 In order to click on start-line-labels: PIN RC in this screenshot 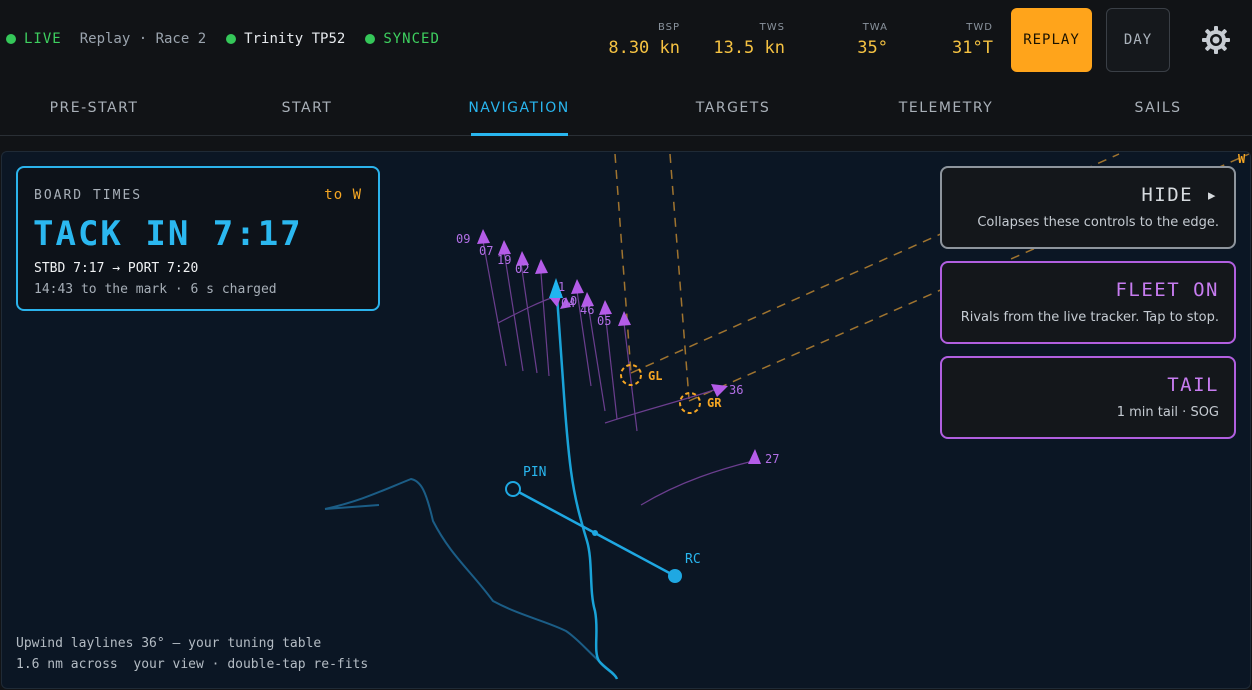, I will do `click(612, 516)`.